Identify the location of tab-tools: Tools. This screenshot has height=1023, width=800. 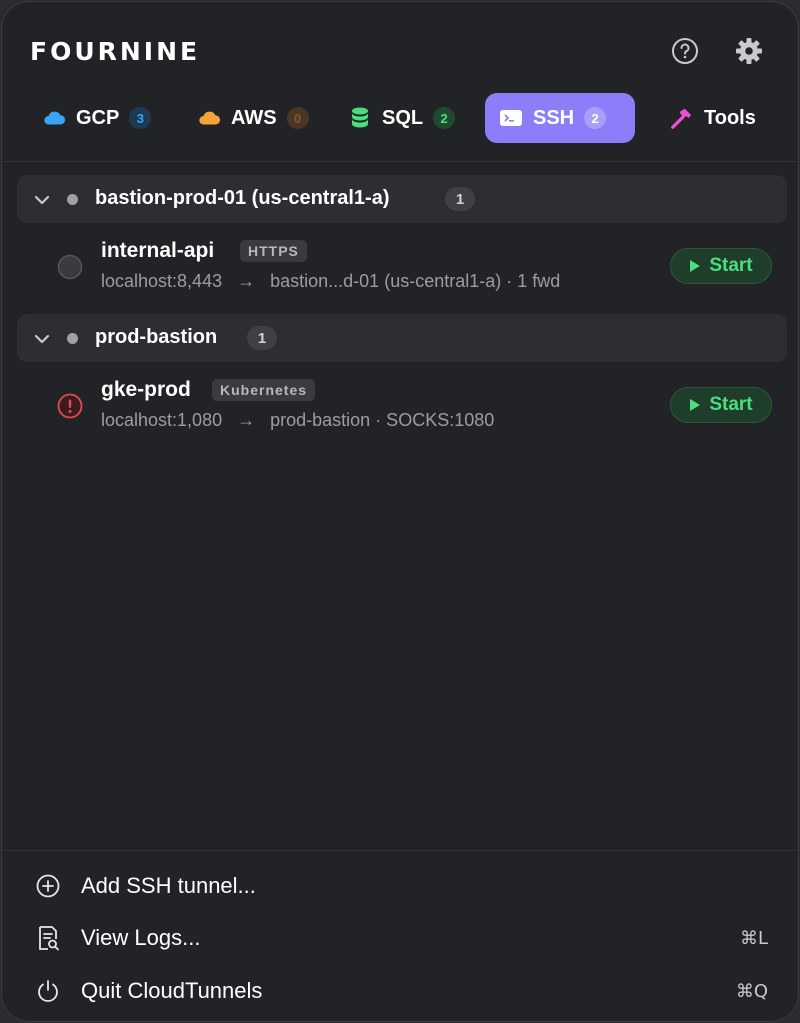
(713, 118).